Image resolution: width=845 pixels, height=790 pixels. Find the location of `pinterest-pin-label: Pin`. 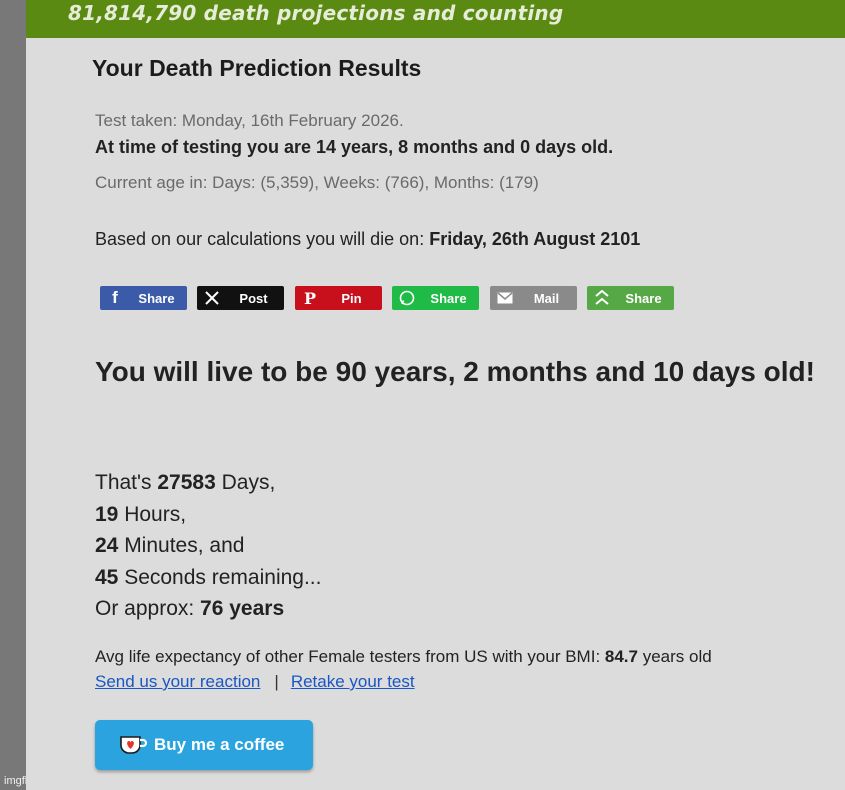

pinterest-pin-label: Pin is located at coordinates (351, 298).